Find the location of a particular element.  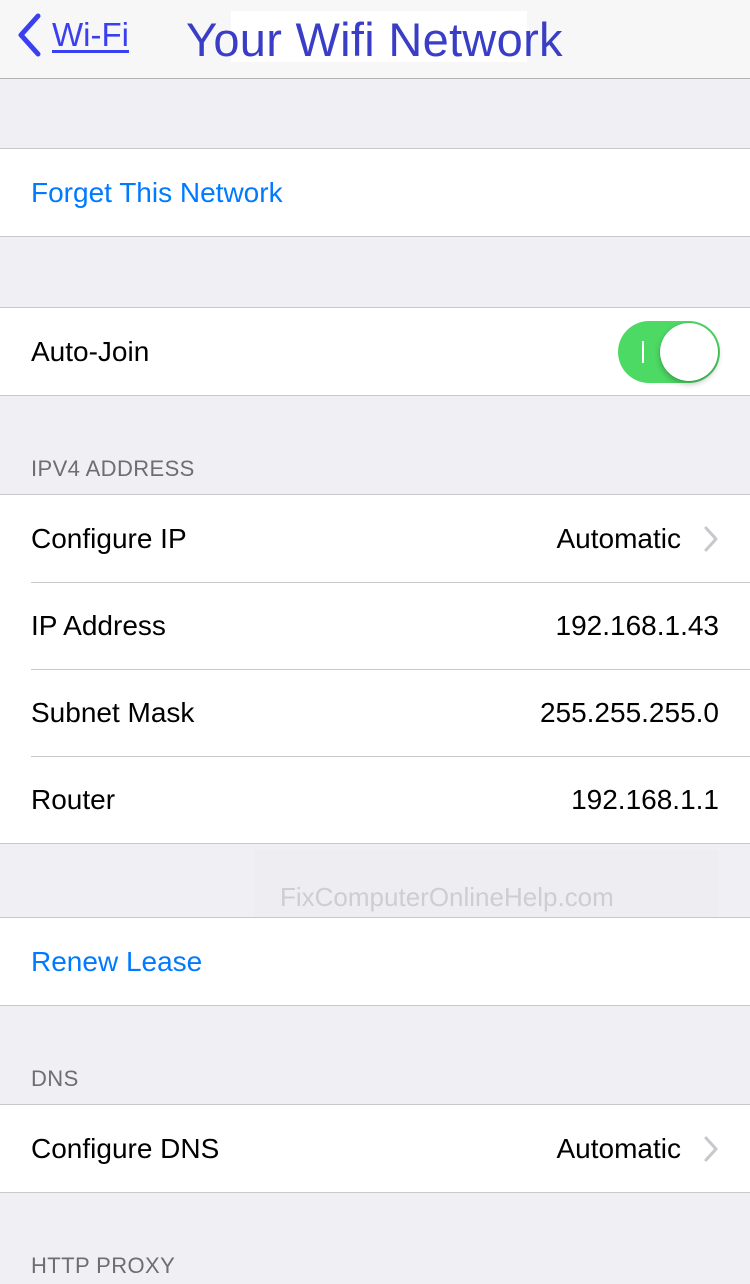

watermark-text: FixComputerOnlineHelp.com is located at coordinates (447, 897).